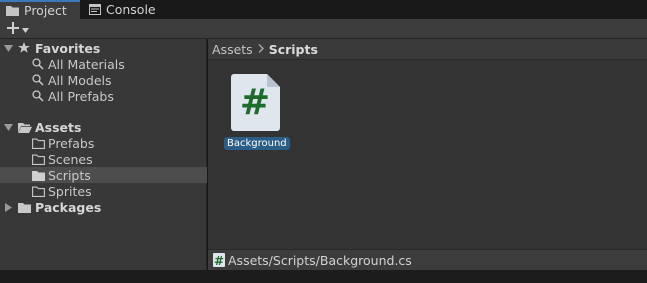 The height and width of the screenshot is (283, 647). What do you see at coordinates (81, 96) in the screenshot?
I see `sidebar-item-label: All Prefabs` at bounding box center [81, 96].